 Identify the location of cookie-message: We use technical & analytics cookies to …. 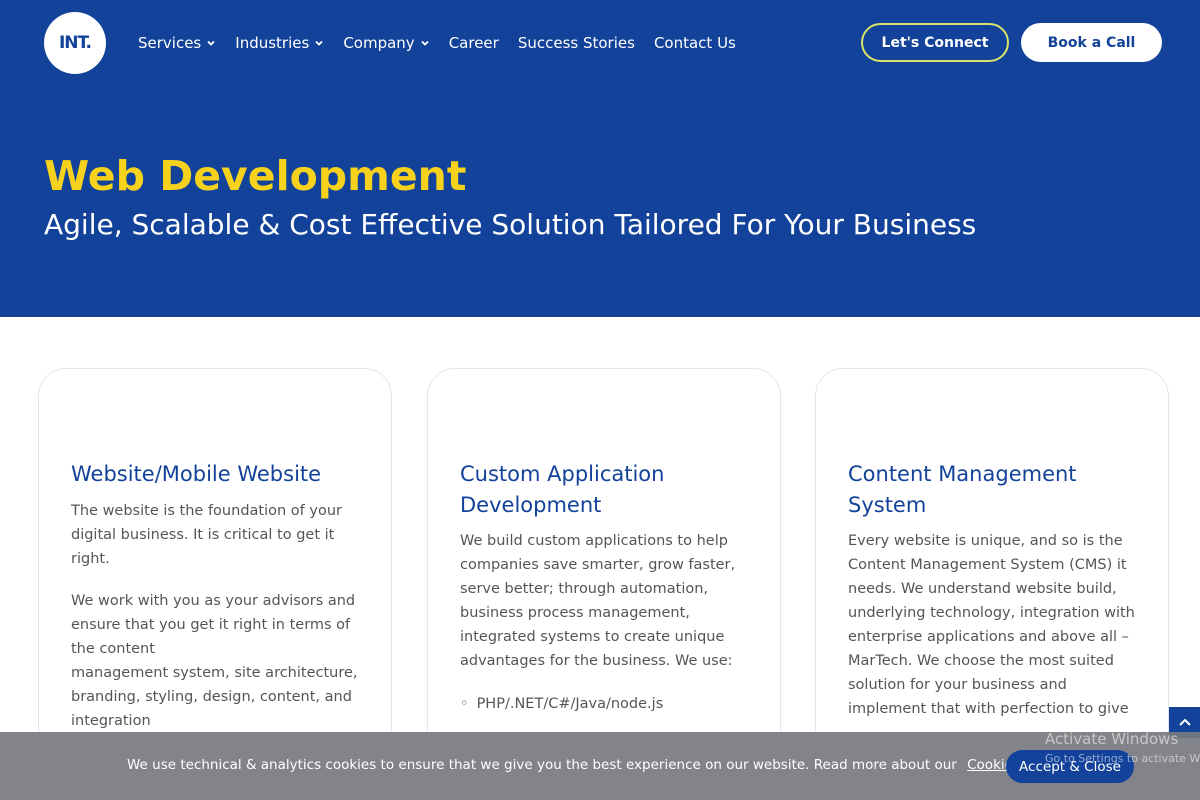
(595, 765).